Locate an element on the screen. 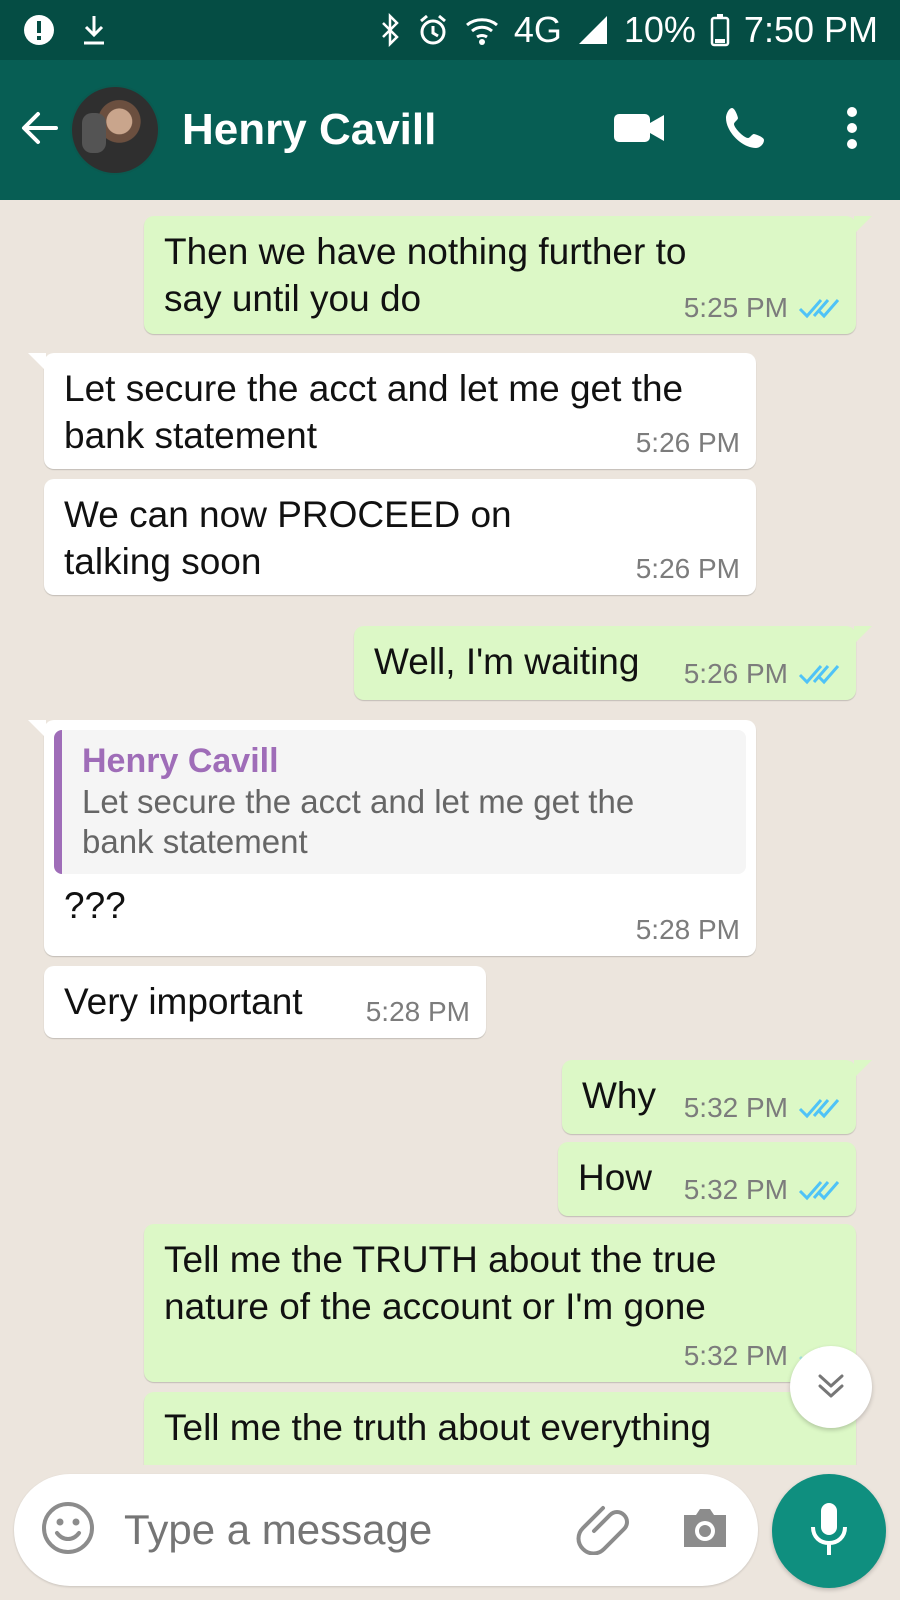 This screenshot has width=900, height=1600. chat-header: Henry Cavill is located at coordinates (450, 130).